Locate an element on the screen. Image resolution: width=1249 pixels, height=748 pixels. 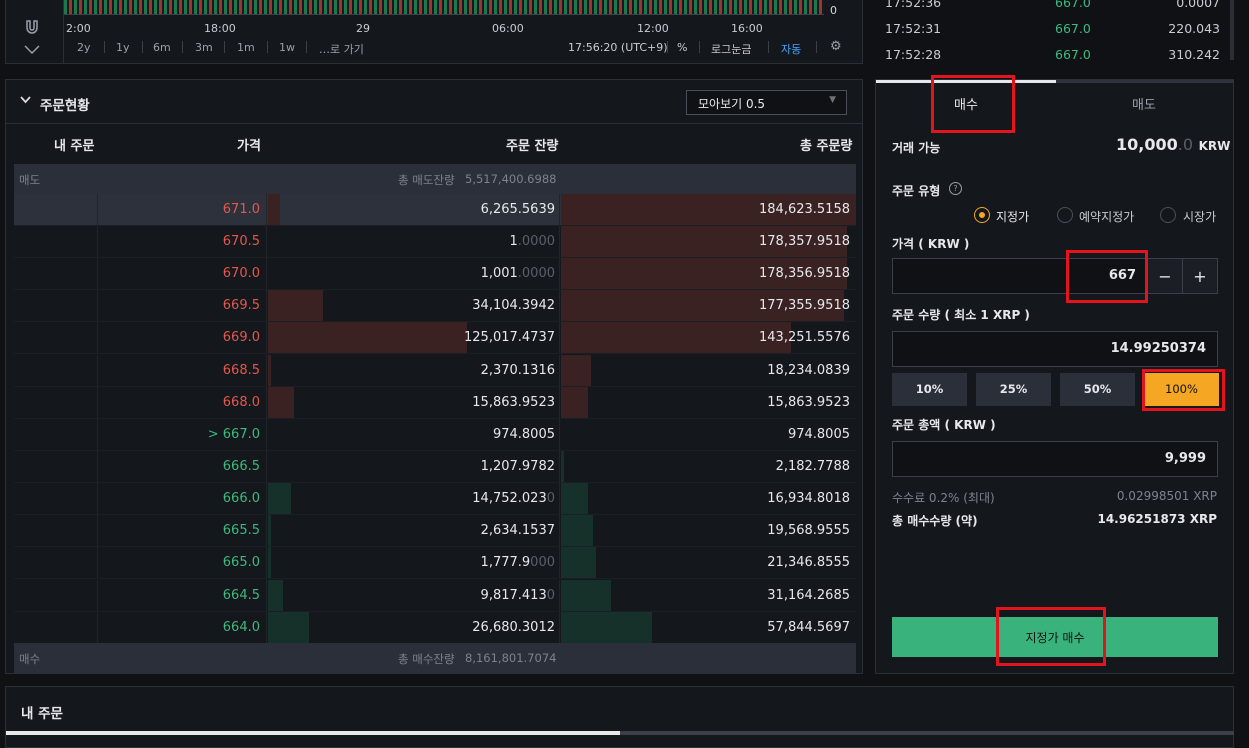
price-cell: 664.0 is located at coordinates (183, 627).